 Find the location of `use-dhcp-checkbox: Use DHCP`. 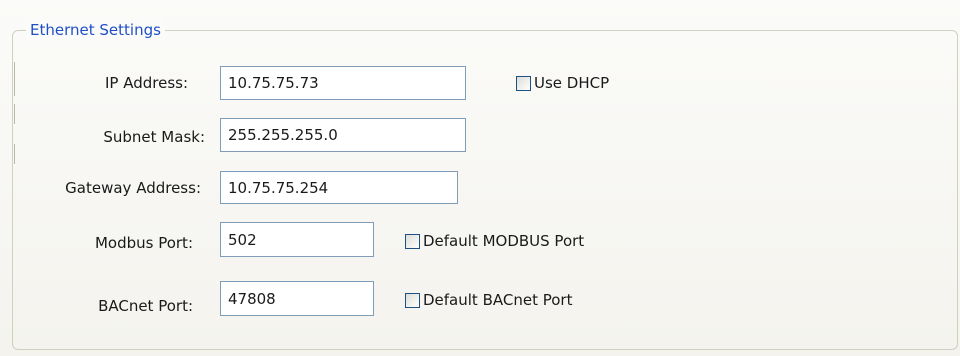

use-dhcp-checkbox: Use DHCP is located at coordinates (562, 83).